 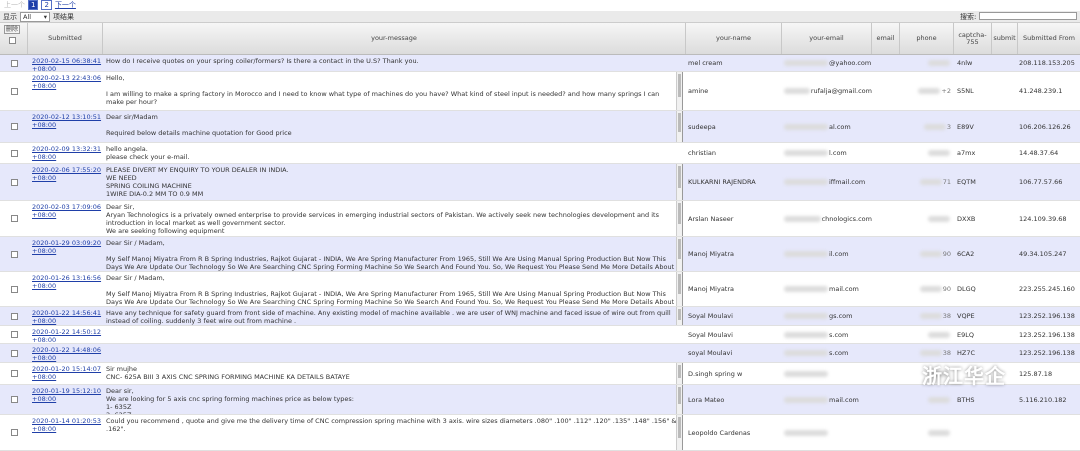 What do you see at coordinates (927, 126) in the screenshot?
I see `phone-cell: 3` at bounding box center [927, 126].